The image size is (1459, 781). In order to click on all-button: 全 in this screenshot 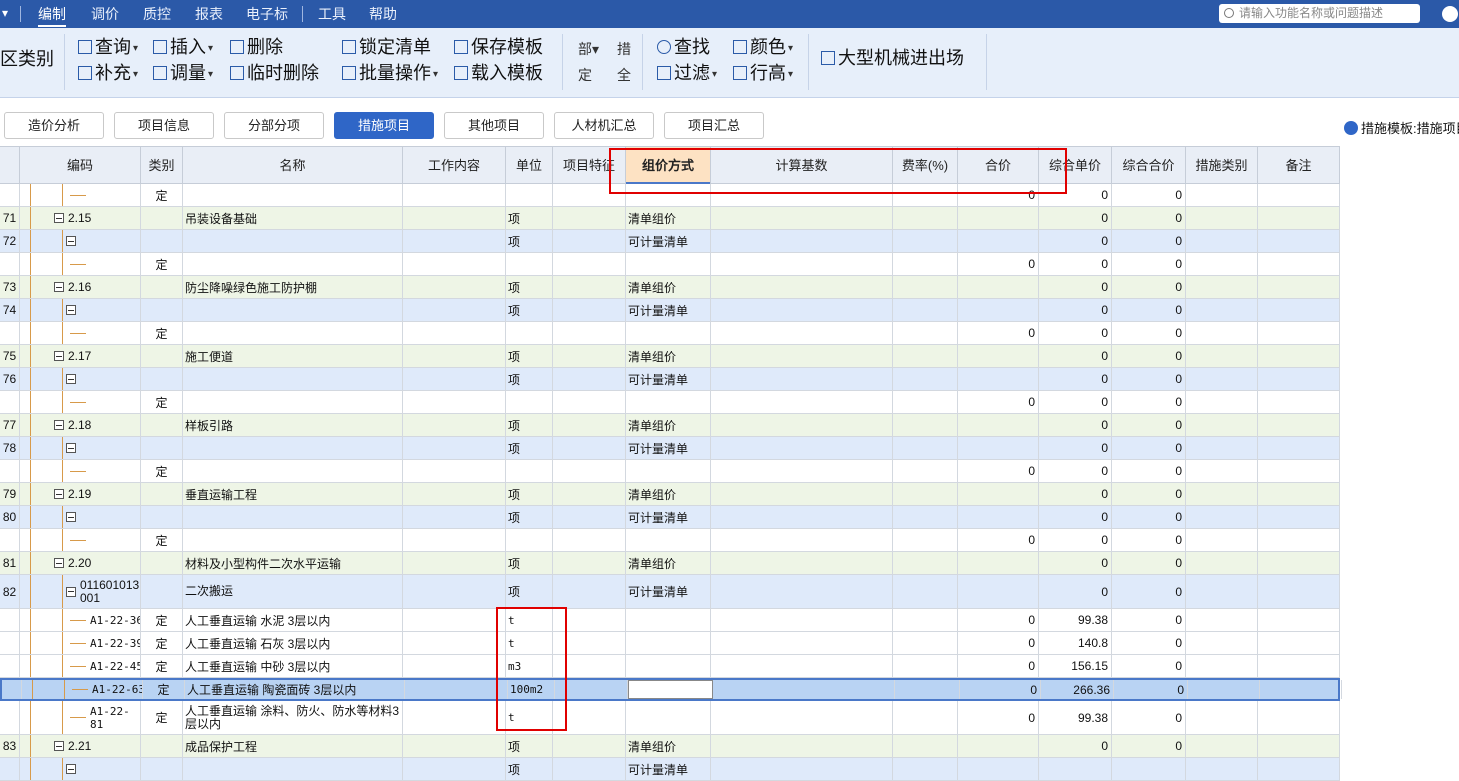, I will do `click(624, 75)`.